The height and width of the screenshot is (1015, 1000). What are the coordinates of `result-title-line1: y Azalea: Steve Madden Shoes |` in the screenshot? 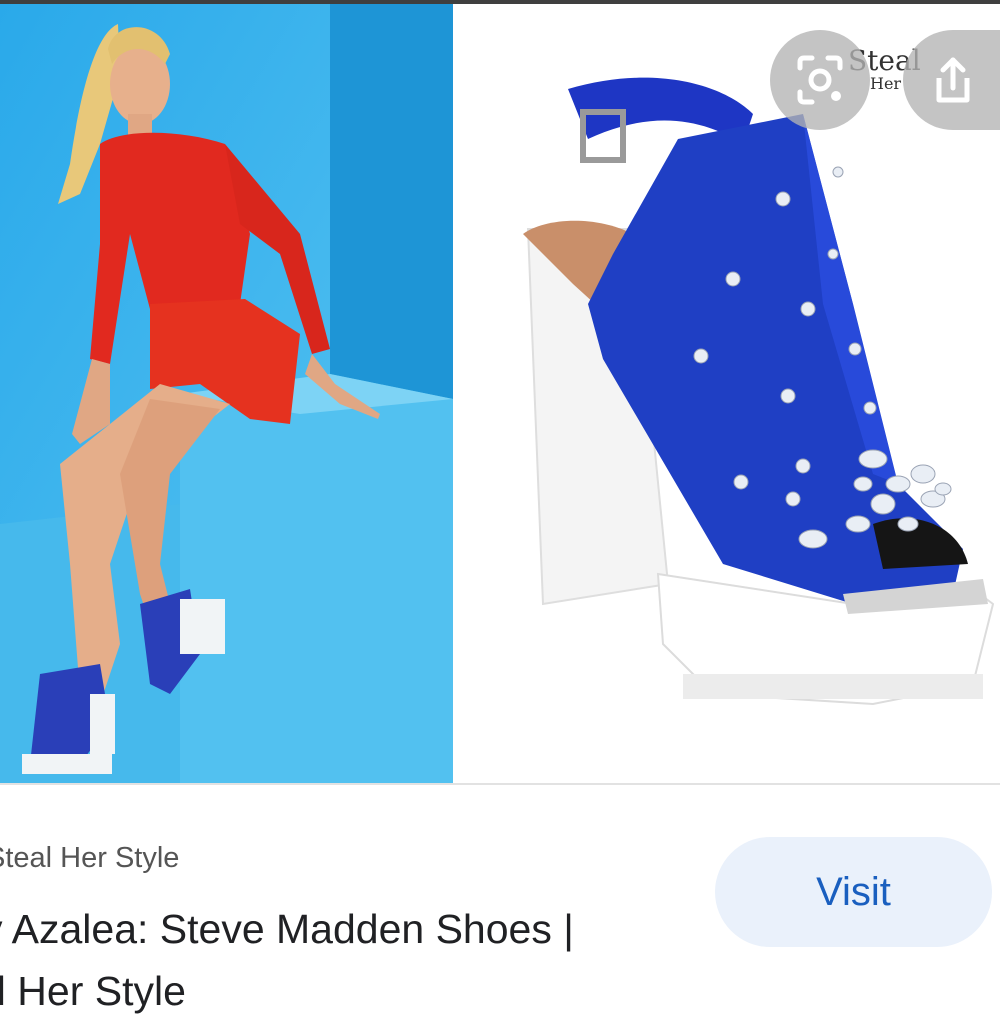 It's located at (287, 929).